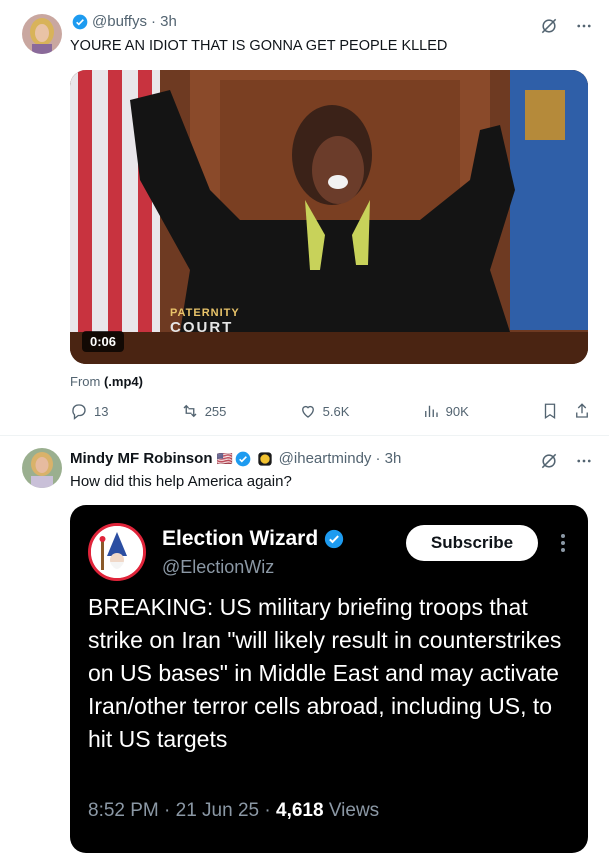 This screenshot has height=857, width=609. What do you see at coordinates (354, 810) in the screenshot?
I see `card-views-label: Views` at bounding box center [354, 810].